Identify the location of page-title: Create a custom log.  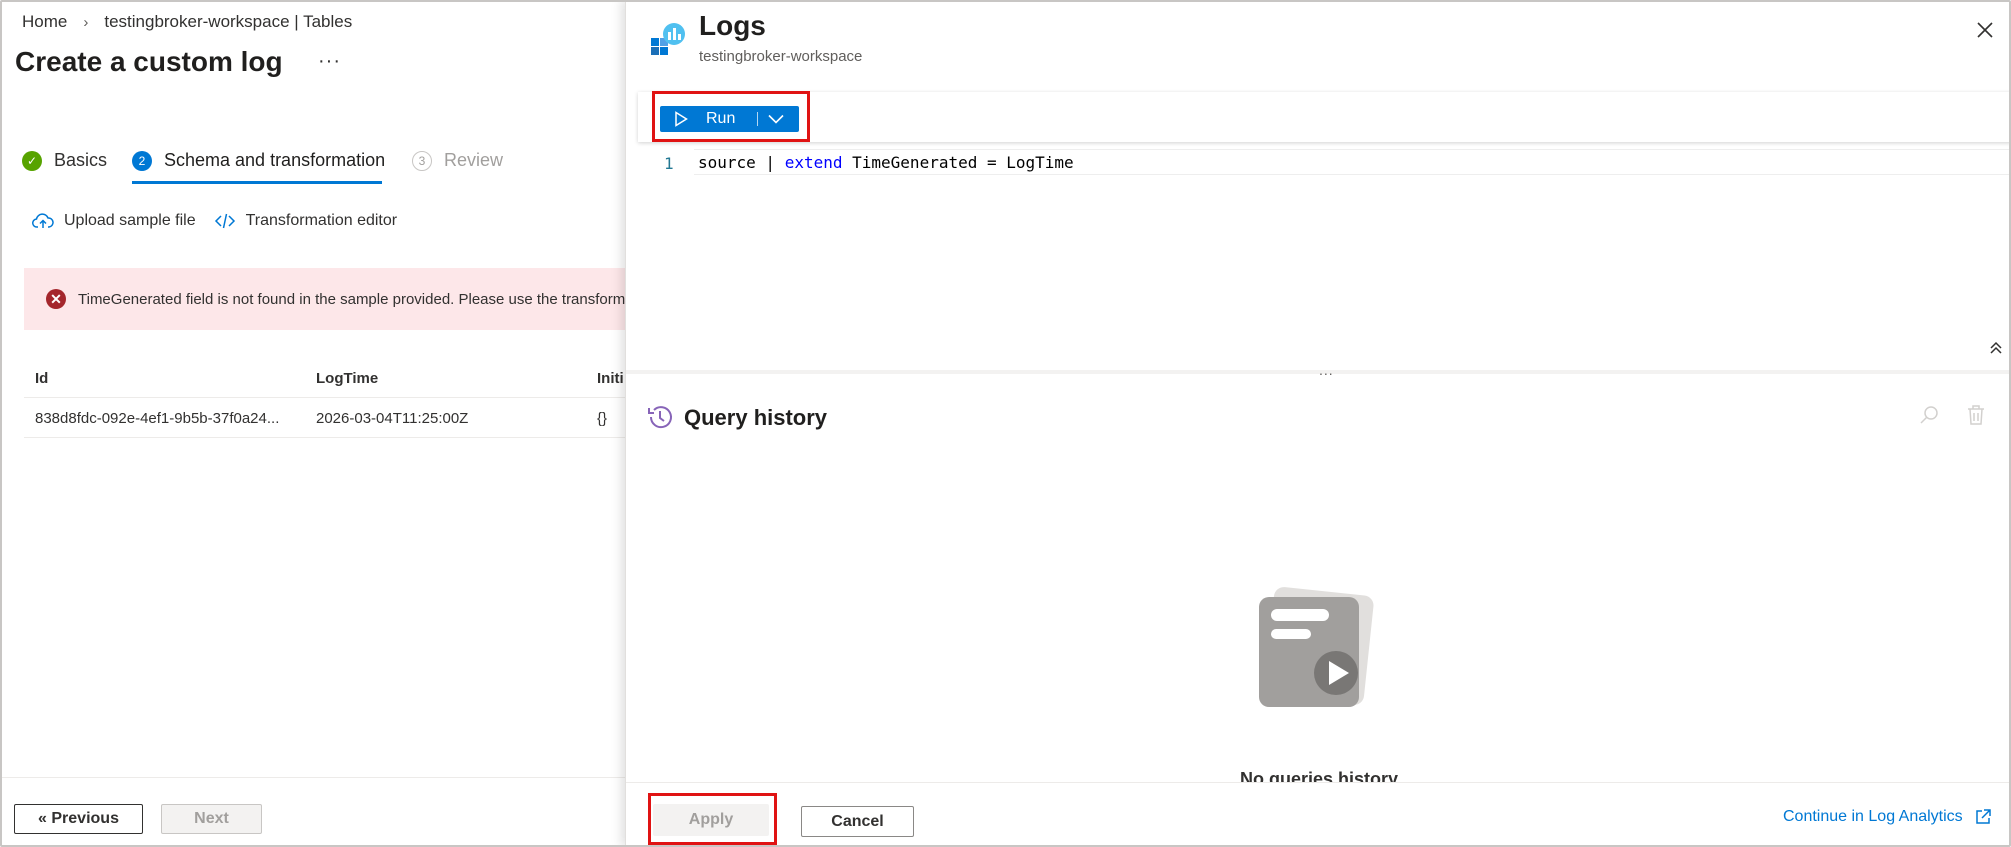
(149, 61).